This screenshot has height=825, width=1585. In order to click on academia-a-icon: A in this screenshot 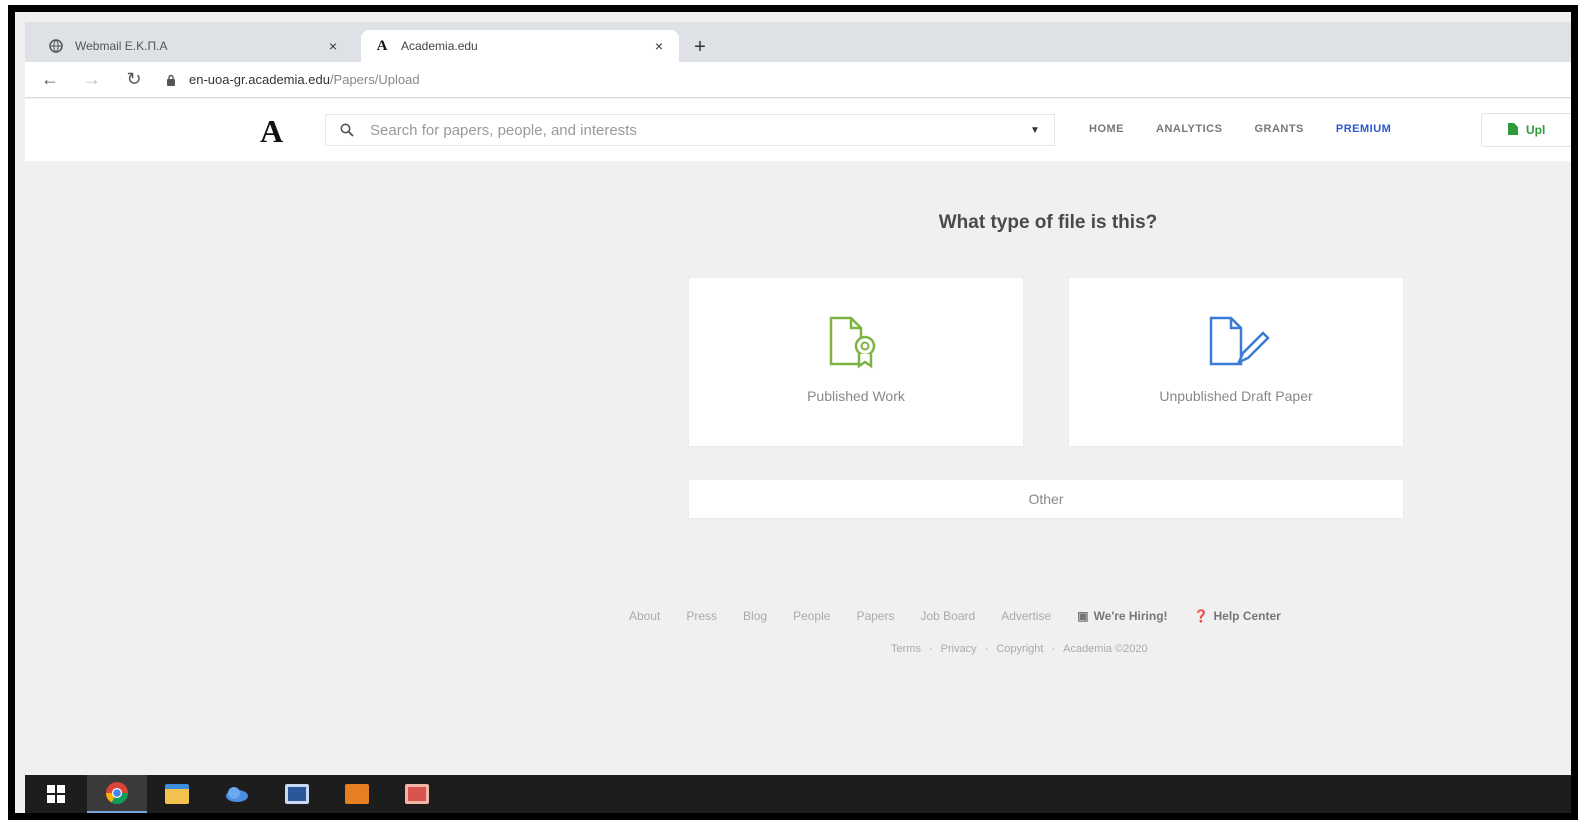, I will do `click(382, 45)`.